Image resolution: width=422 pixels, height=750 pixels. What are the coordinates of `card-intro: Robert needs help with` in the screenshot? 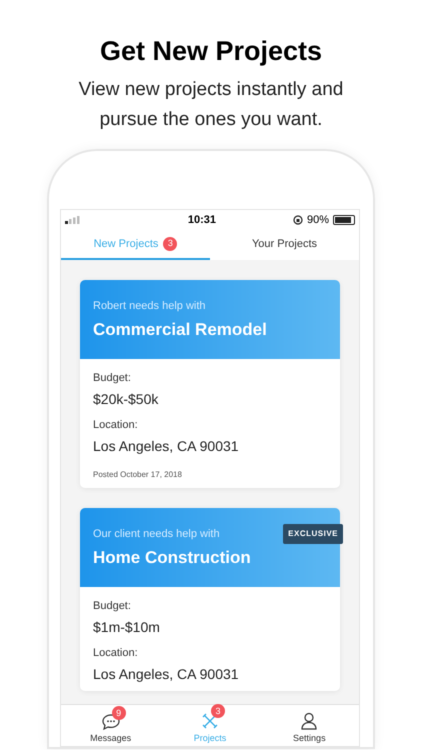 It's located at (149, 306).